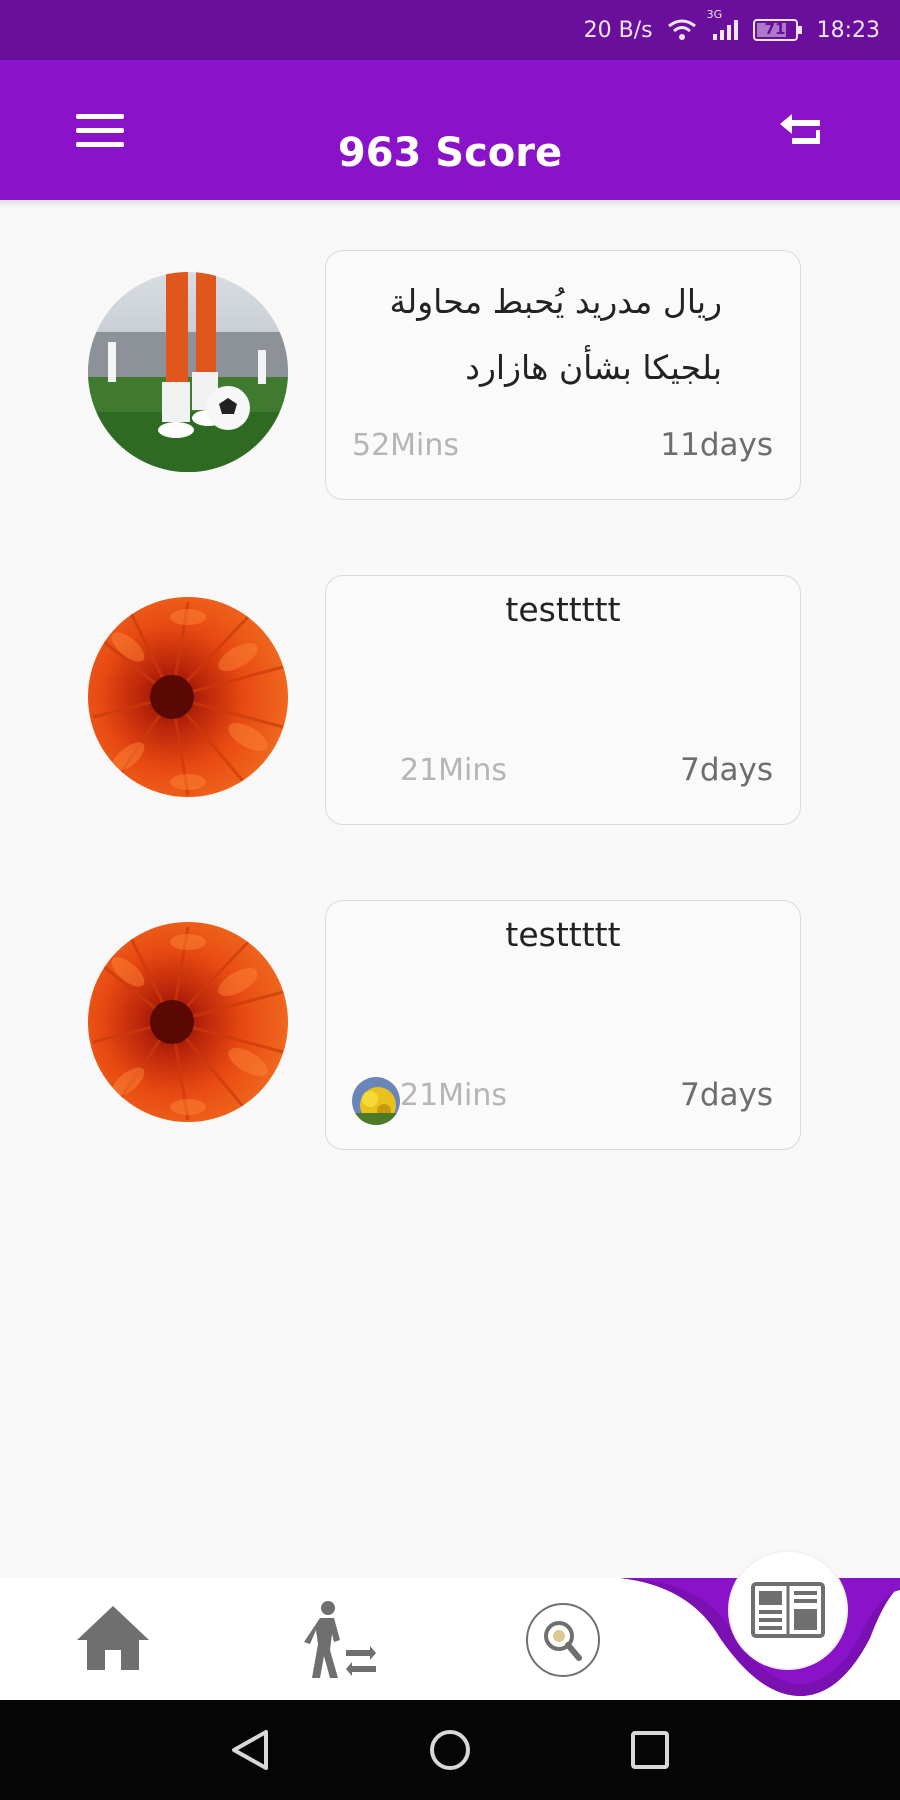 This screenshot has width=900, height=1800. I want to click on system-back-button, so click(250, 1752).